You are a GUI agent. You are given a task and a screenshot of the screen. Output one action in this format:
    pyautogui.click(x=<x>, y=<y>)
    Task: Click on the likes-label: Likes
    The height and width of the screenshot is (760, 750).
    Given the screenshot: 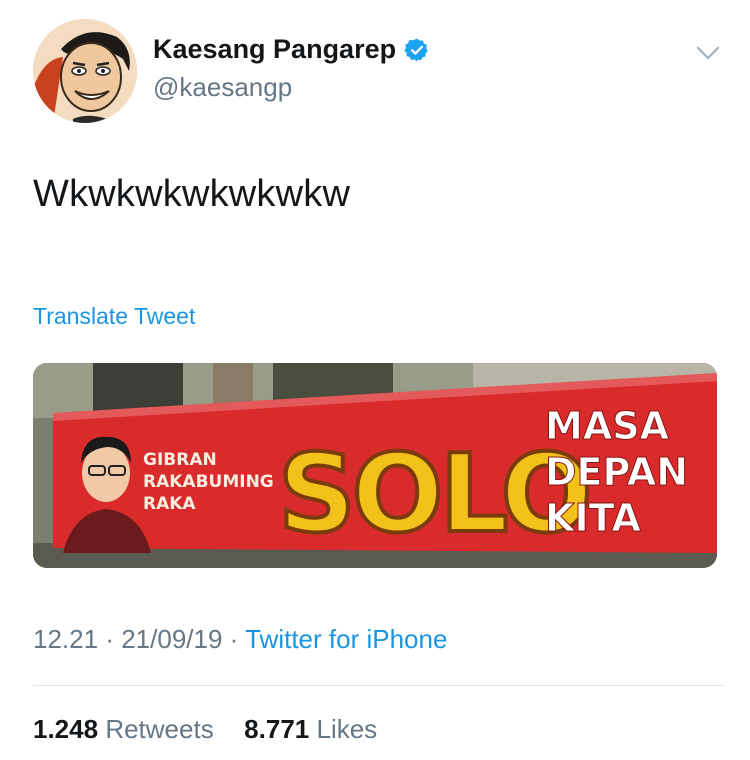 What is the action you would take?
    pyautogui.click(x=347, y=729)
    